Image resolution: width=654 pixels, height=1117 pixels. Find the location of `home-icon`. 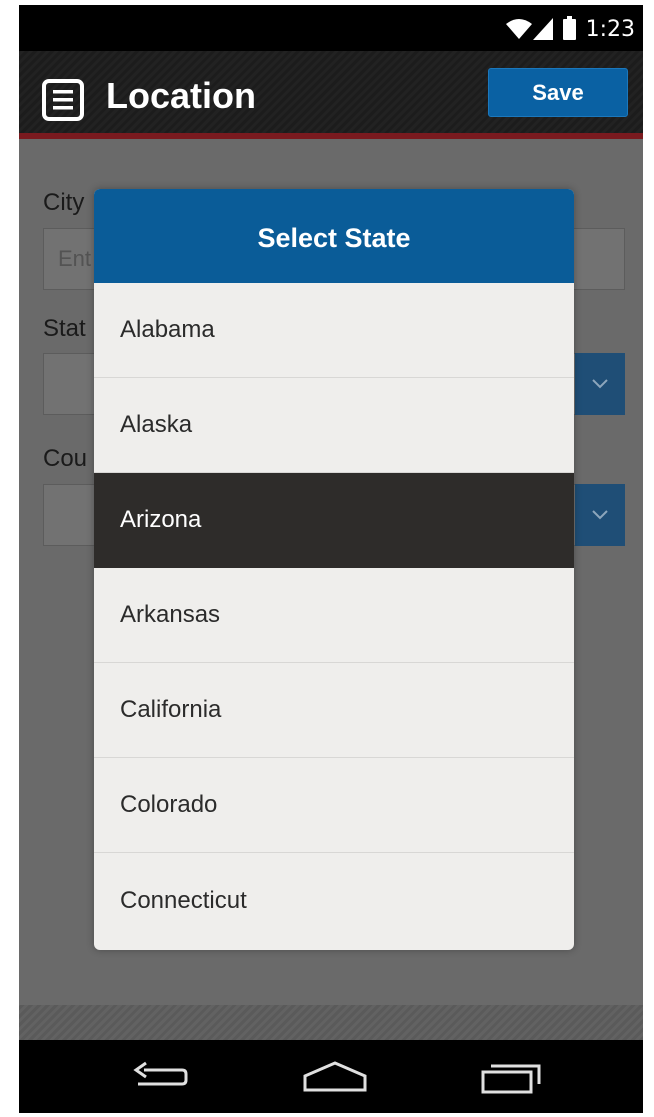

home-icon is located at coordinates (335, 1077).